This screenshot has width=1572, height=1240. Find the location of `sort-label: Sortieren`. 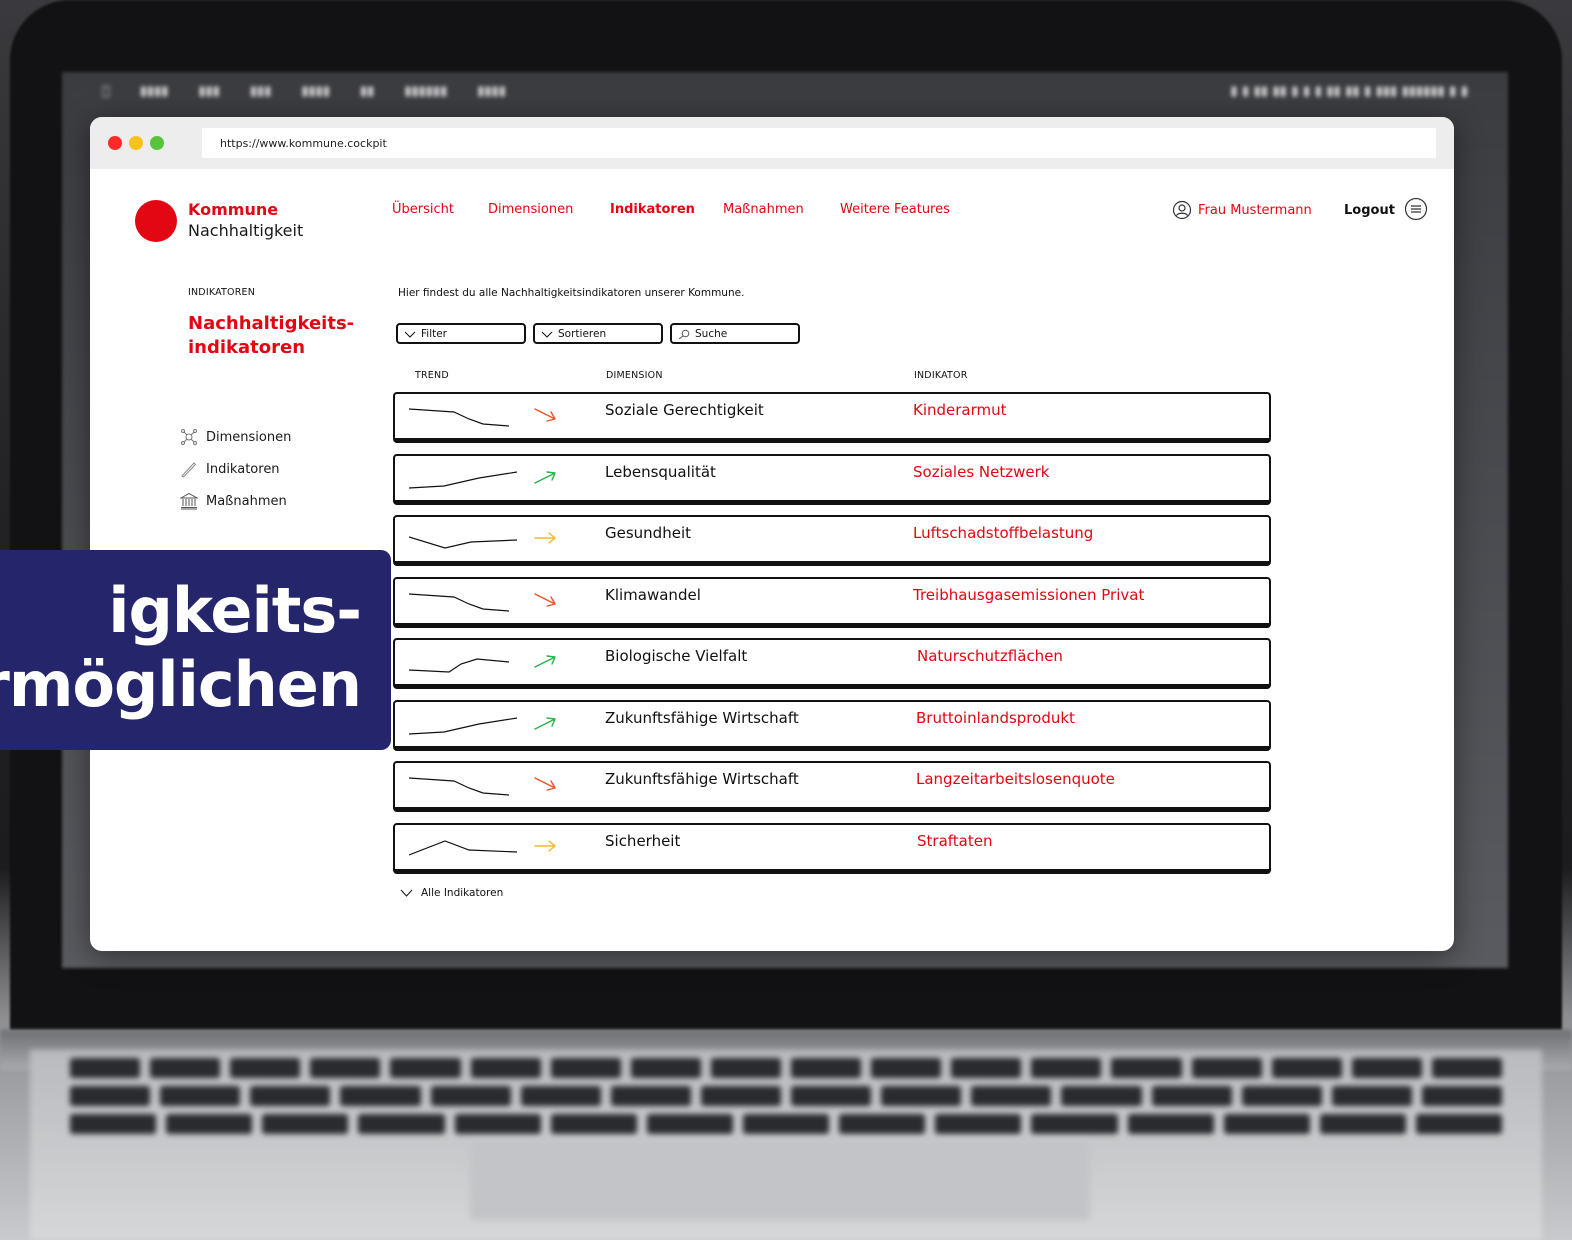

sort-label: Sortieren is located at coordinates (582, 333).